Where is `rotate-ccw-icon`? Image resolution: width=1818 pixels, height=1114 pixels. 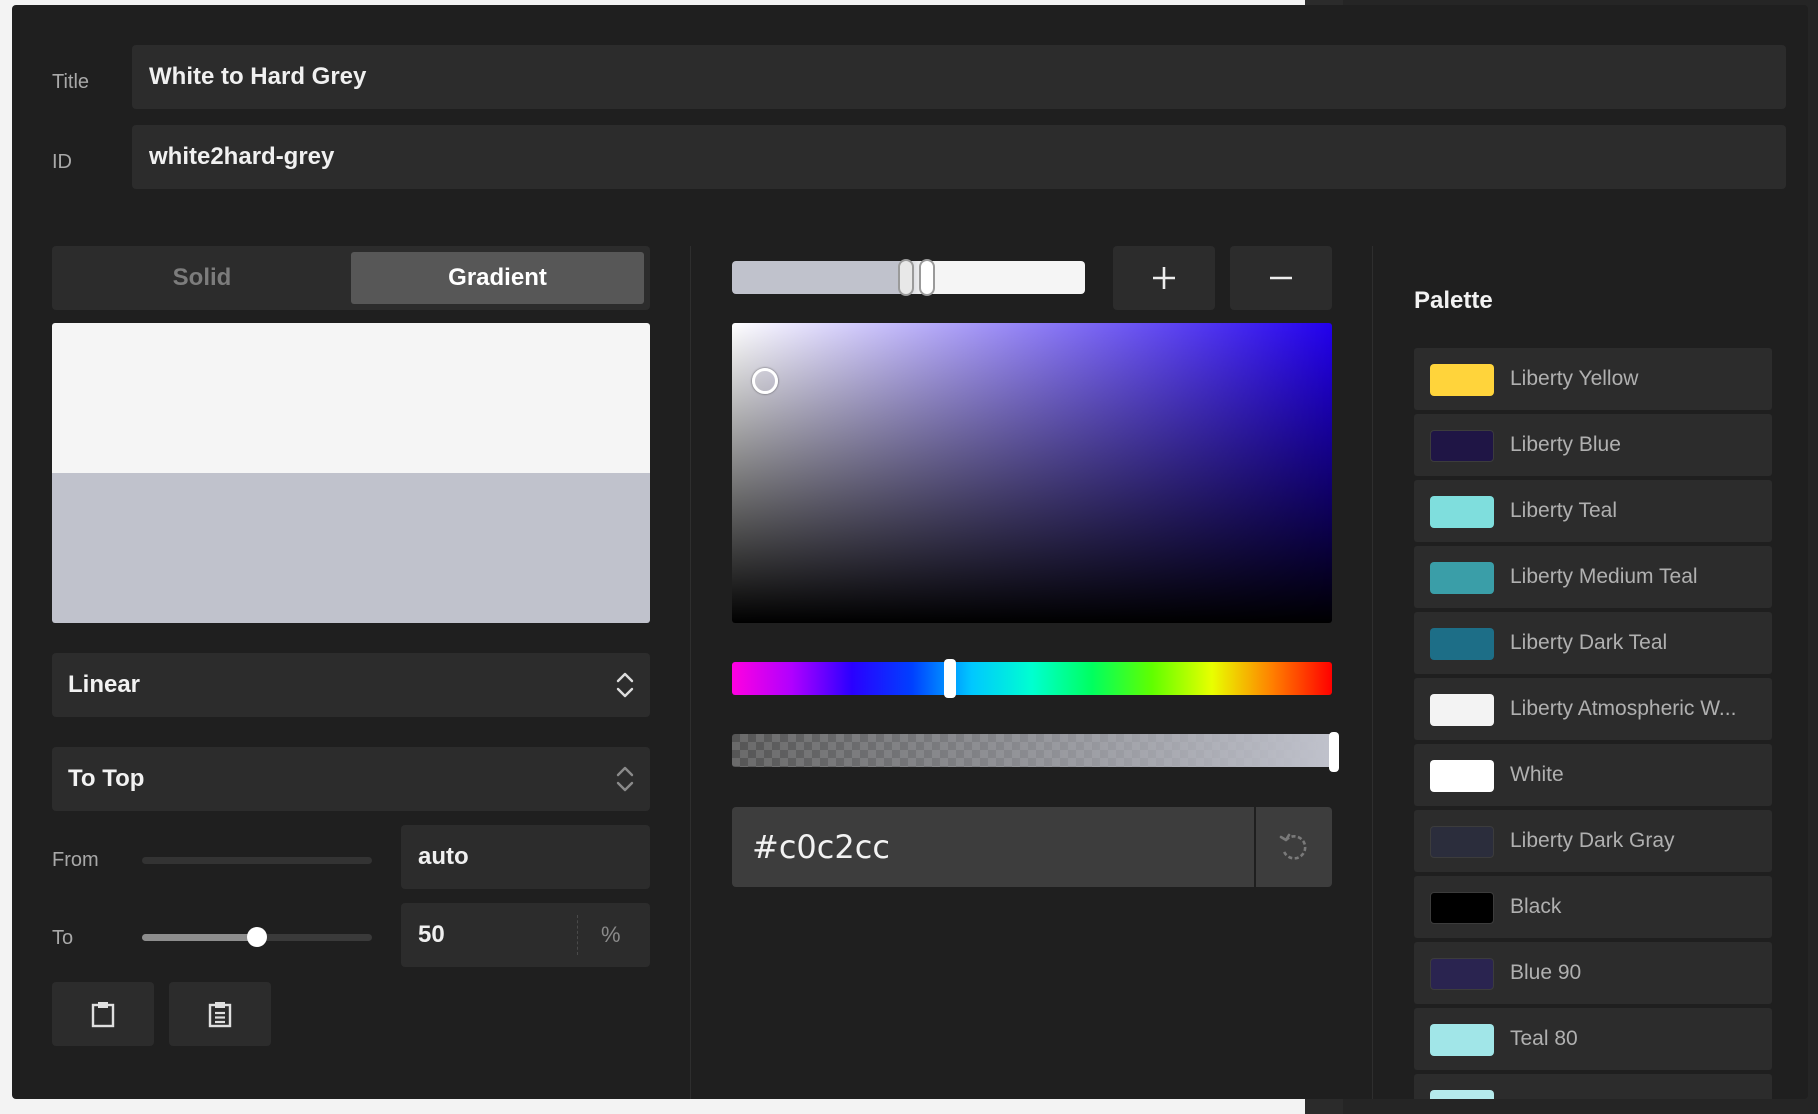
rotate-ccw-icon is located at coordinates (1293, 846).